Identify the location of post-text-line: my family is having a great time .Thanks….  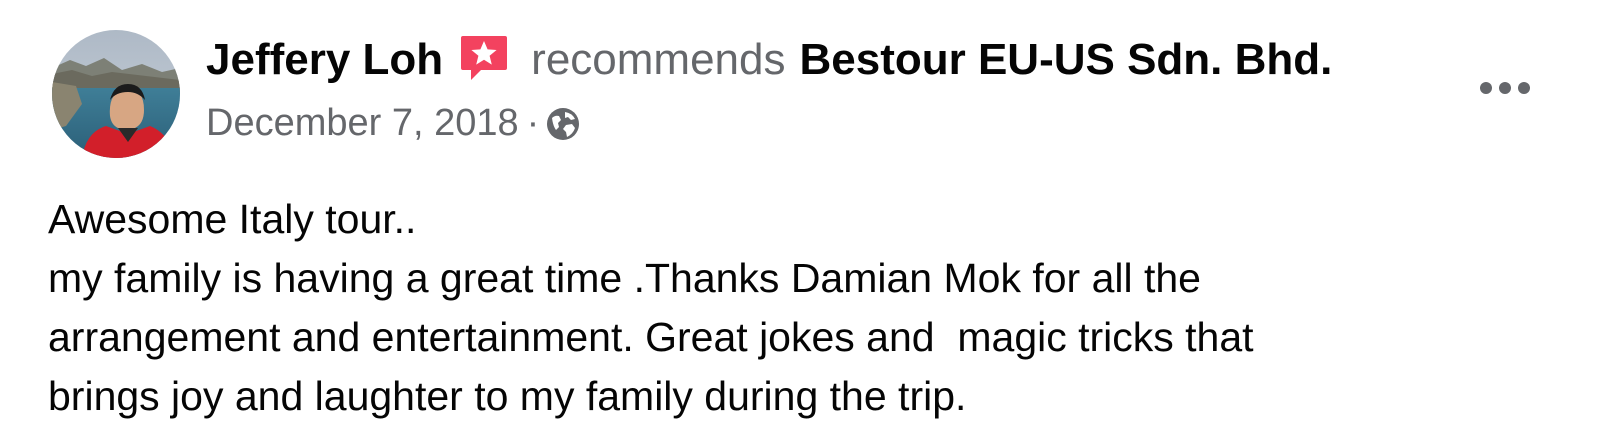
(624, 278).